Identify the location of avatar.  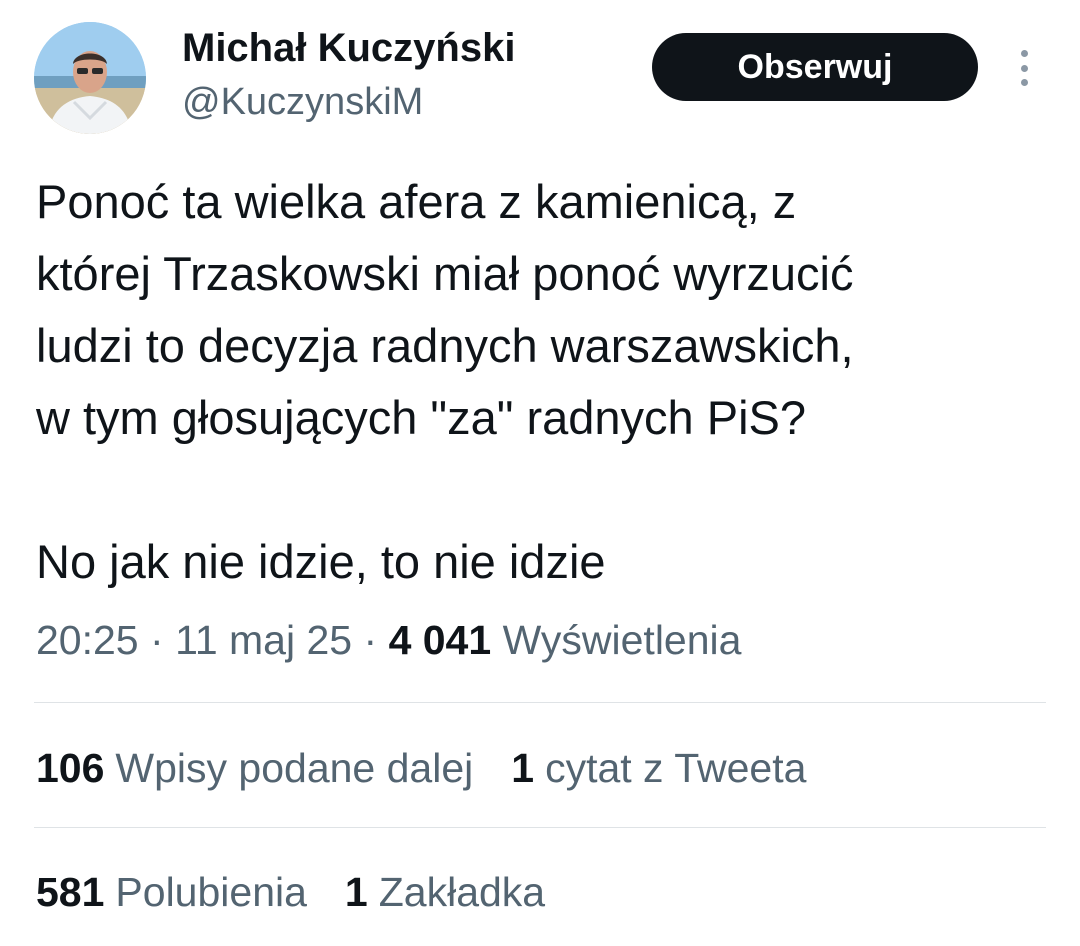
(90, 78).